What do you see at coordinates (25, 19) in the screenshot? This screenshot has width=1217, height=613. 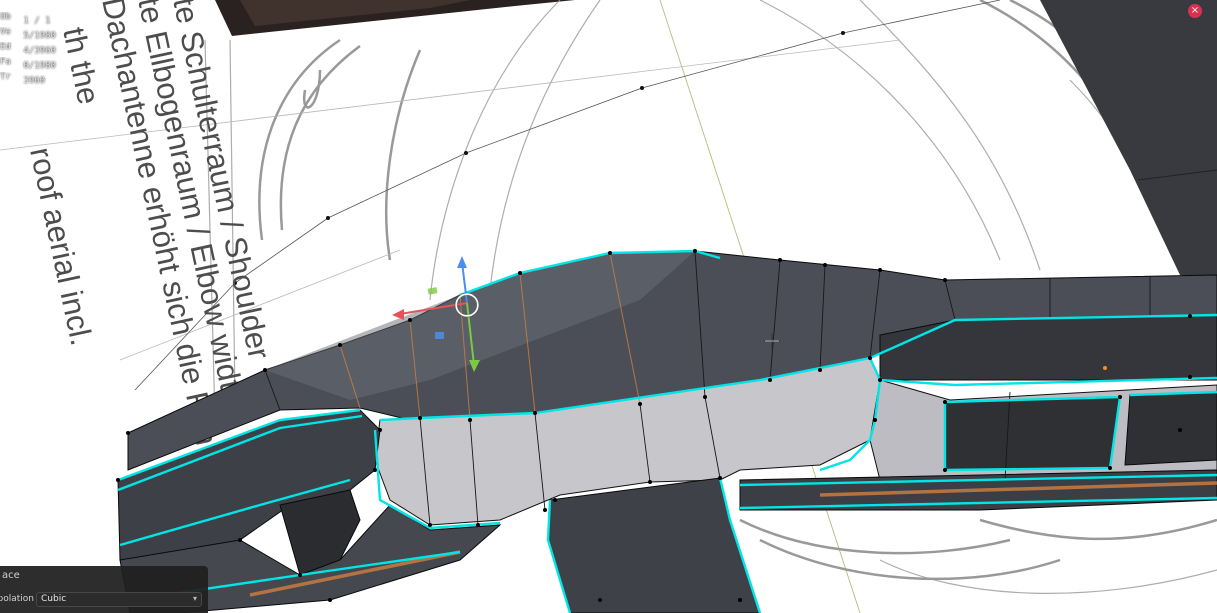 I see `stat-row: Ob 1 / 1` at bounding box center [25, 19].